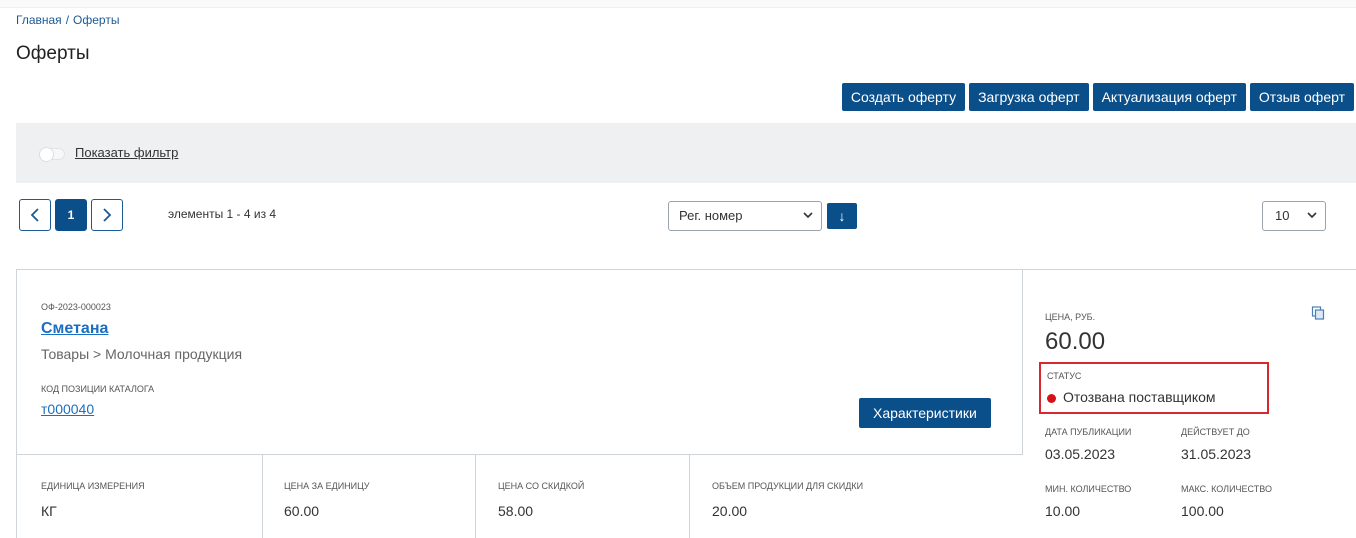 The height and width of the screenshot is (538, 1356). What do you see at coordinates (1169, 97) in the screenshot?
I see `actualize-offers-button: Актуализация оферт` at bounding box center [1169, 97].